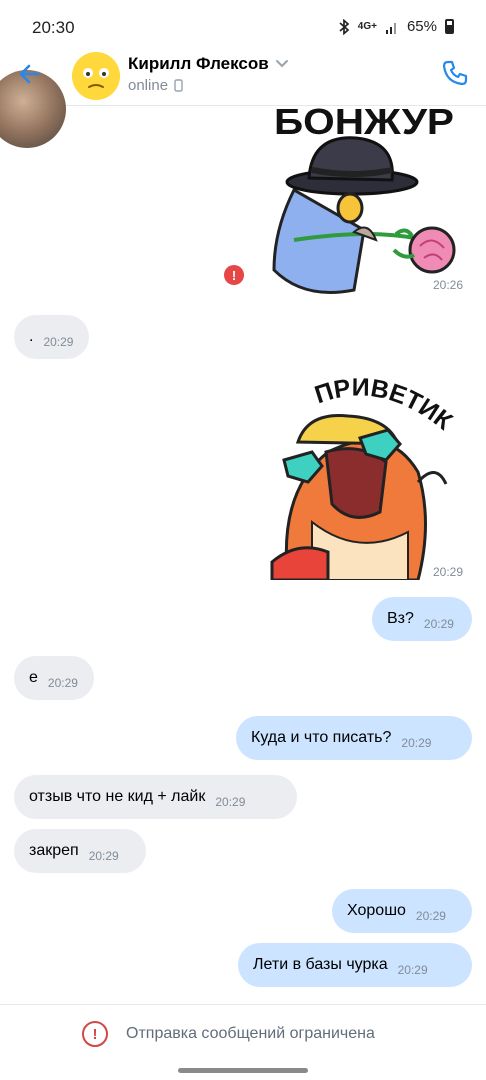 The width and height of the screenshot is (486, 1080). I want to click on message-bubble-out: Куда и что писать? 20:29, so click(354, 738).